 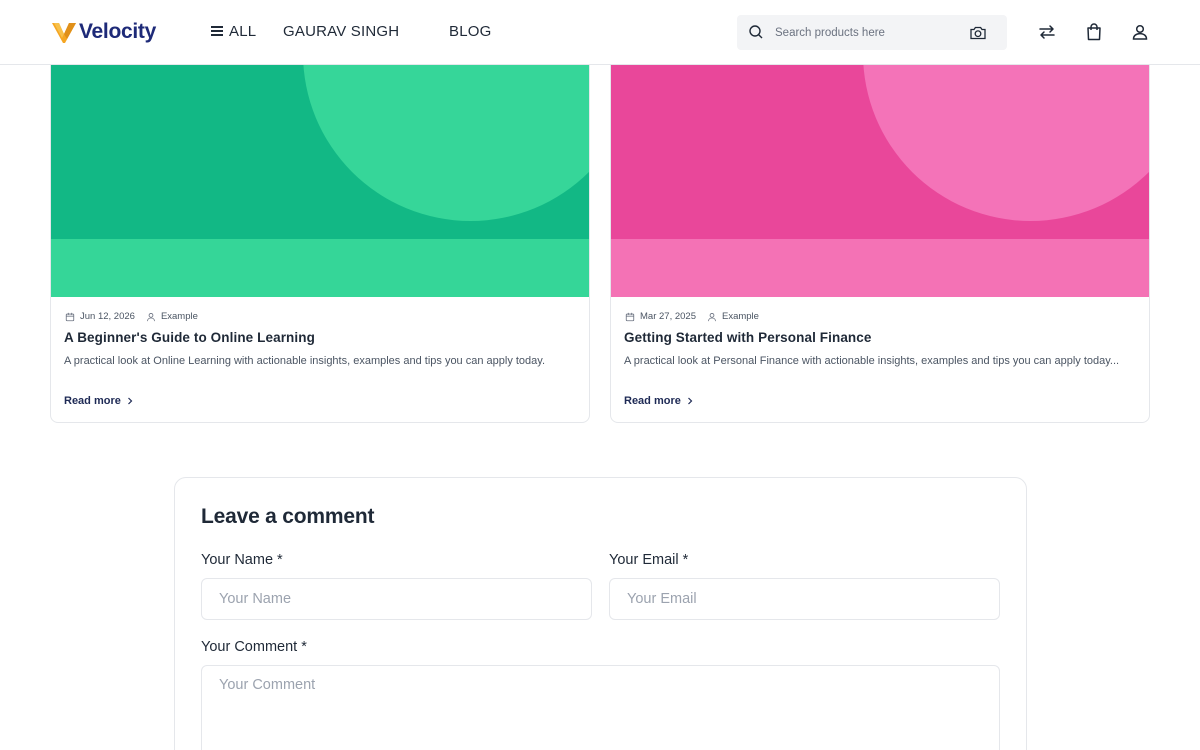 I want to click on nav-user-name: GAURAV SINGH, so click(x=341, y=31).